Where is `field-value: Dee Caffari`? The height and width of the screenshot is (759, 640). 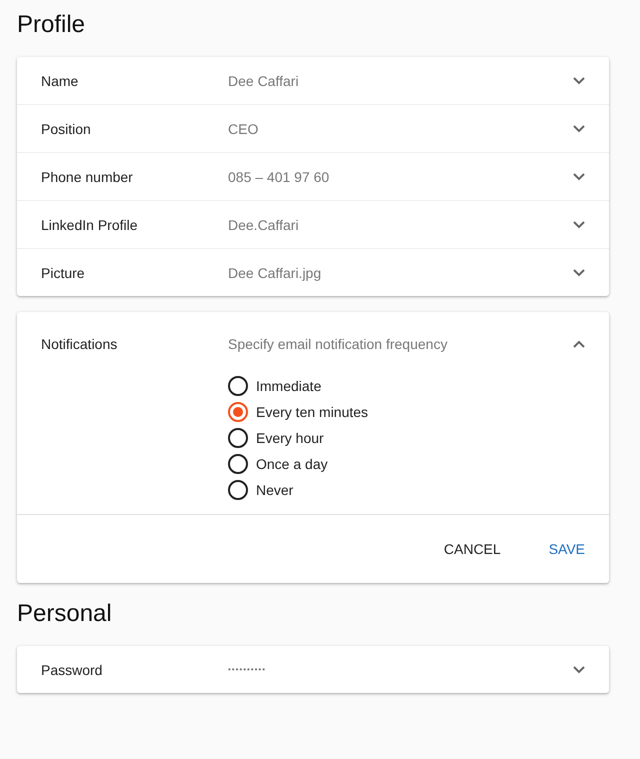 field-value: Dee Caffari is located at coordinates (264, 80).